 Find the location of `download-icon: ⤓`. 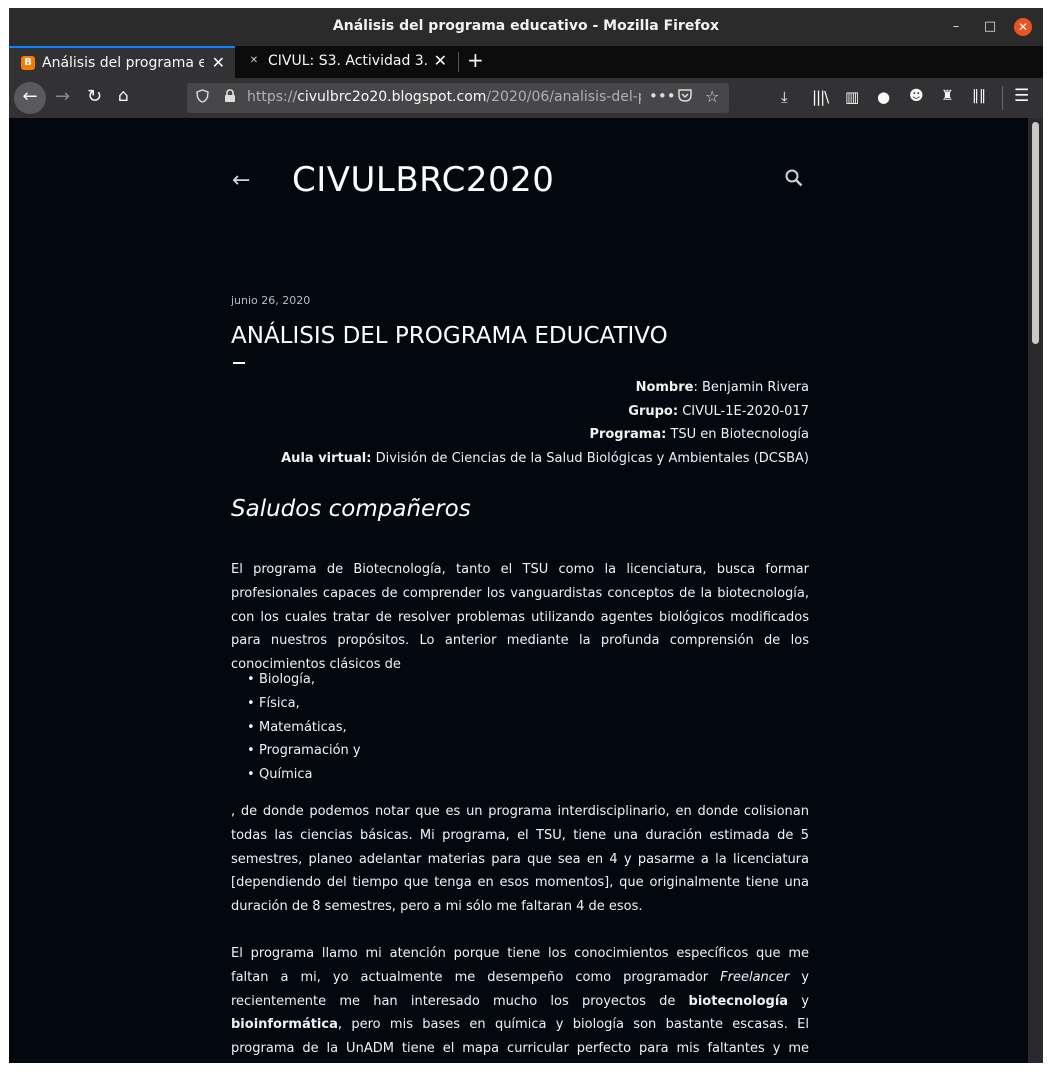

download-icon: ⤓ is located at coordinates (784, 97).